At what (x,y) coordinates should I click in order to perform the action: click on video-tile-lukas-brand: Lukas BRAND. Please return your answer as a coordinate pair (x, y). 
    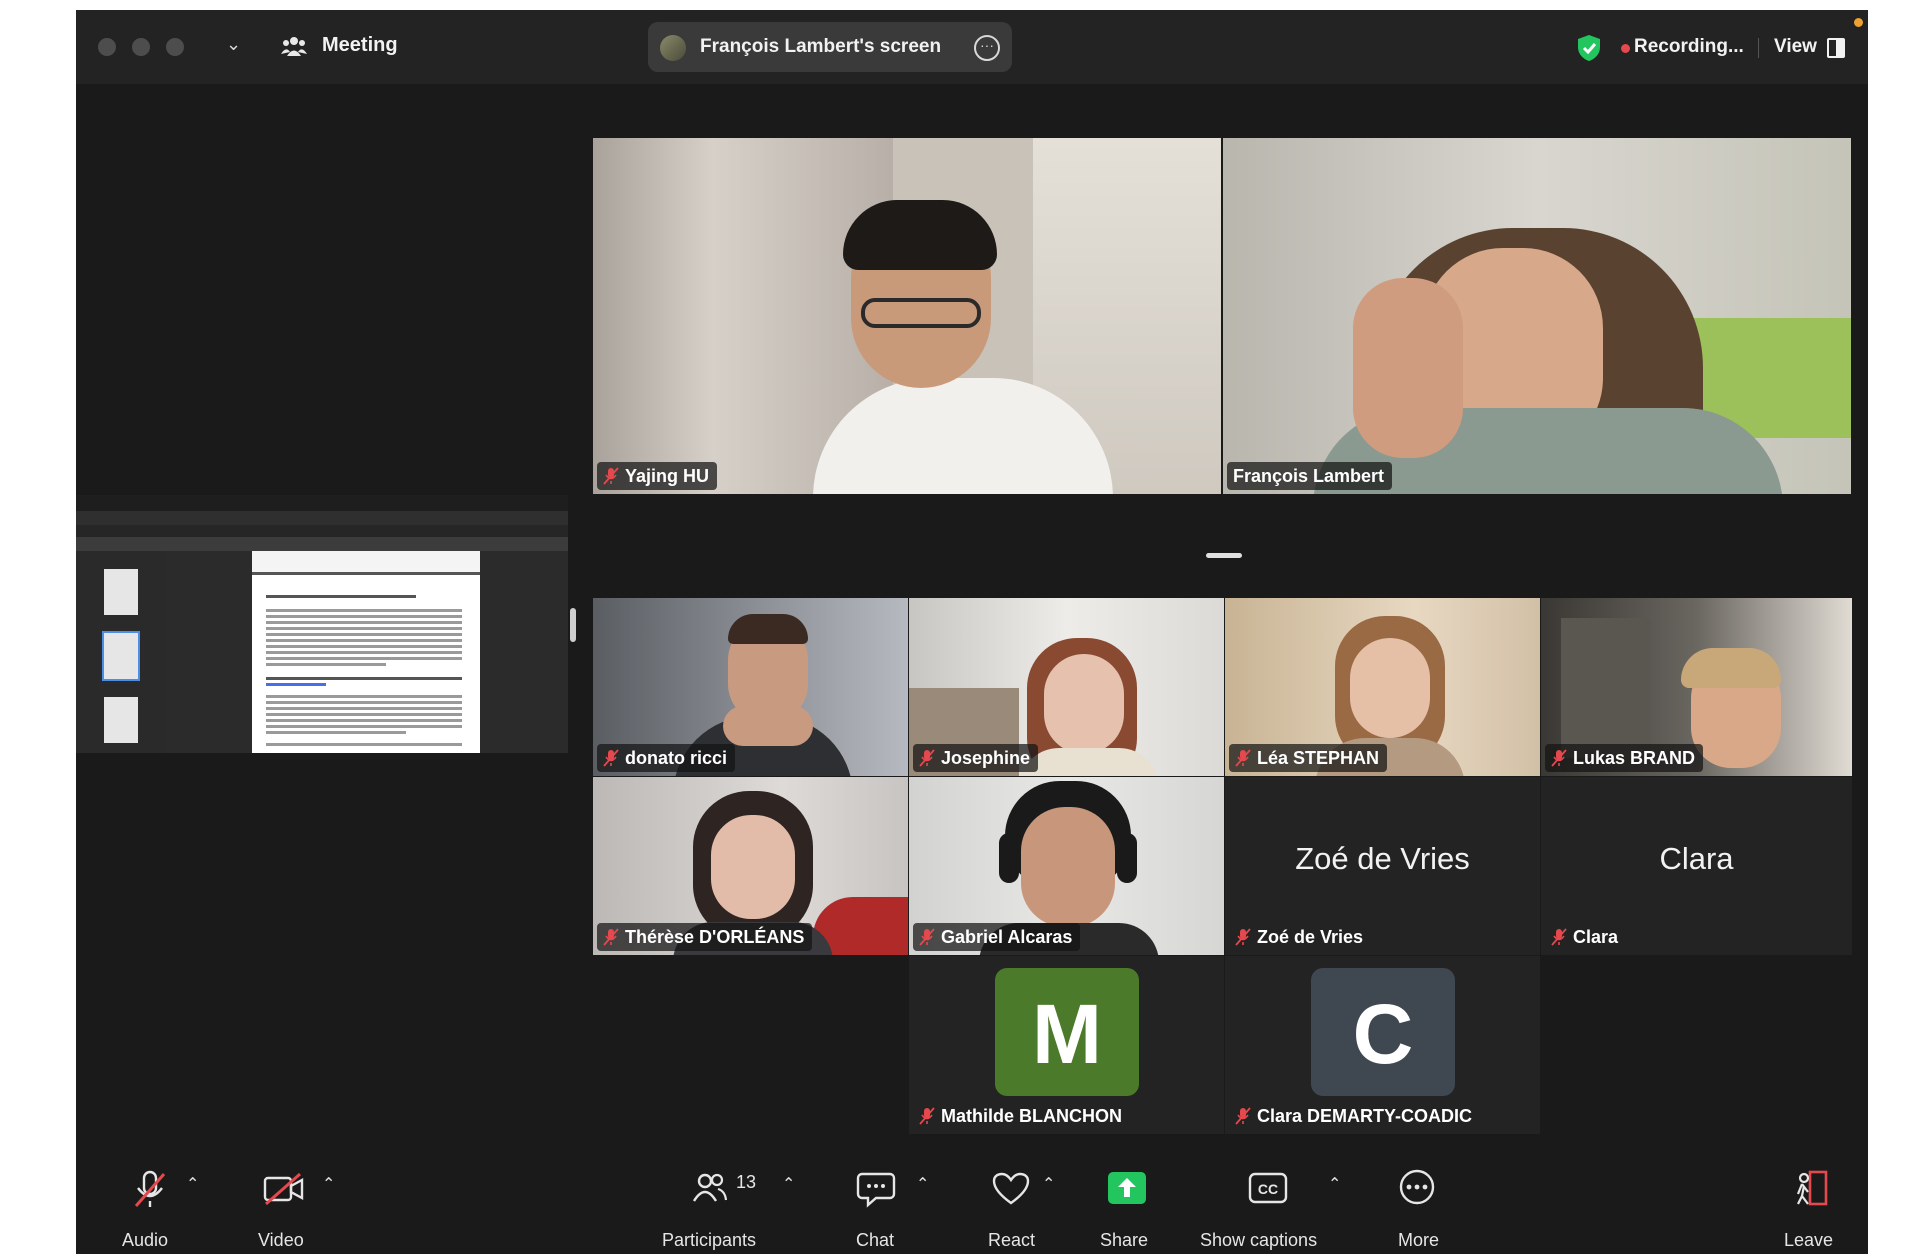
    Looking at the image, I should click on (1696, 687).